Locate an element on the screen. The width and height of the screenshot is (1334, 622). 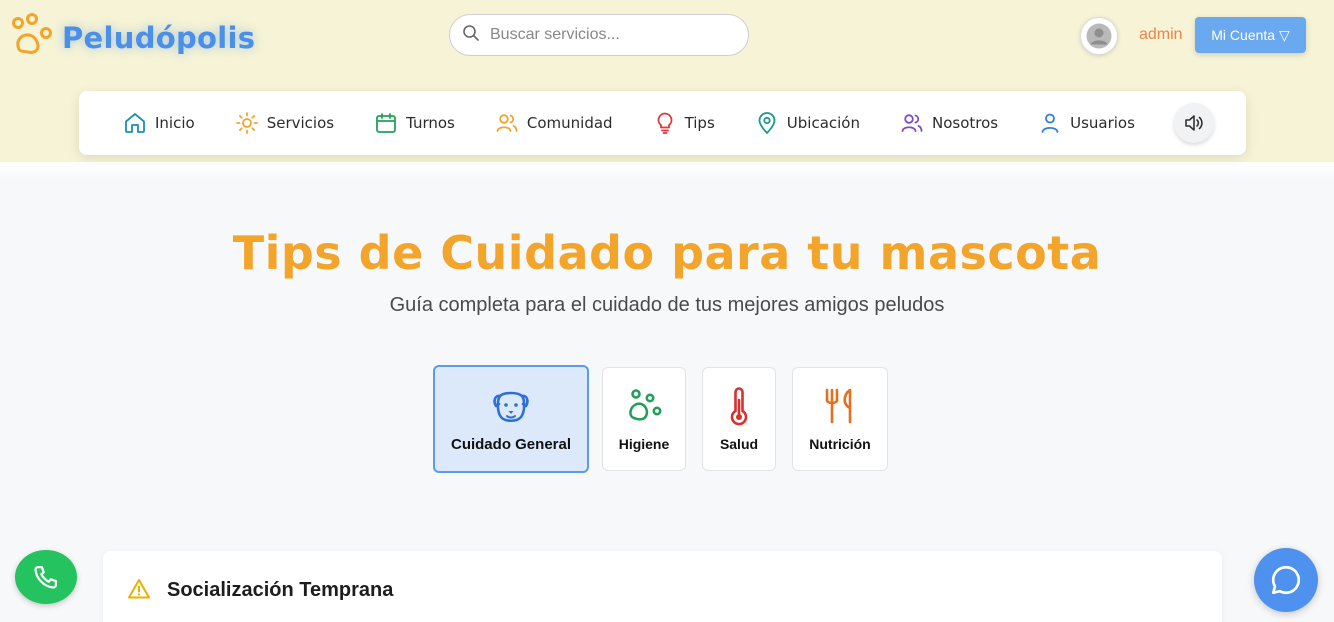
nav-label: Inicio is located at coordinates (175, 123).